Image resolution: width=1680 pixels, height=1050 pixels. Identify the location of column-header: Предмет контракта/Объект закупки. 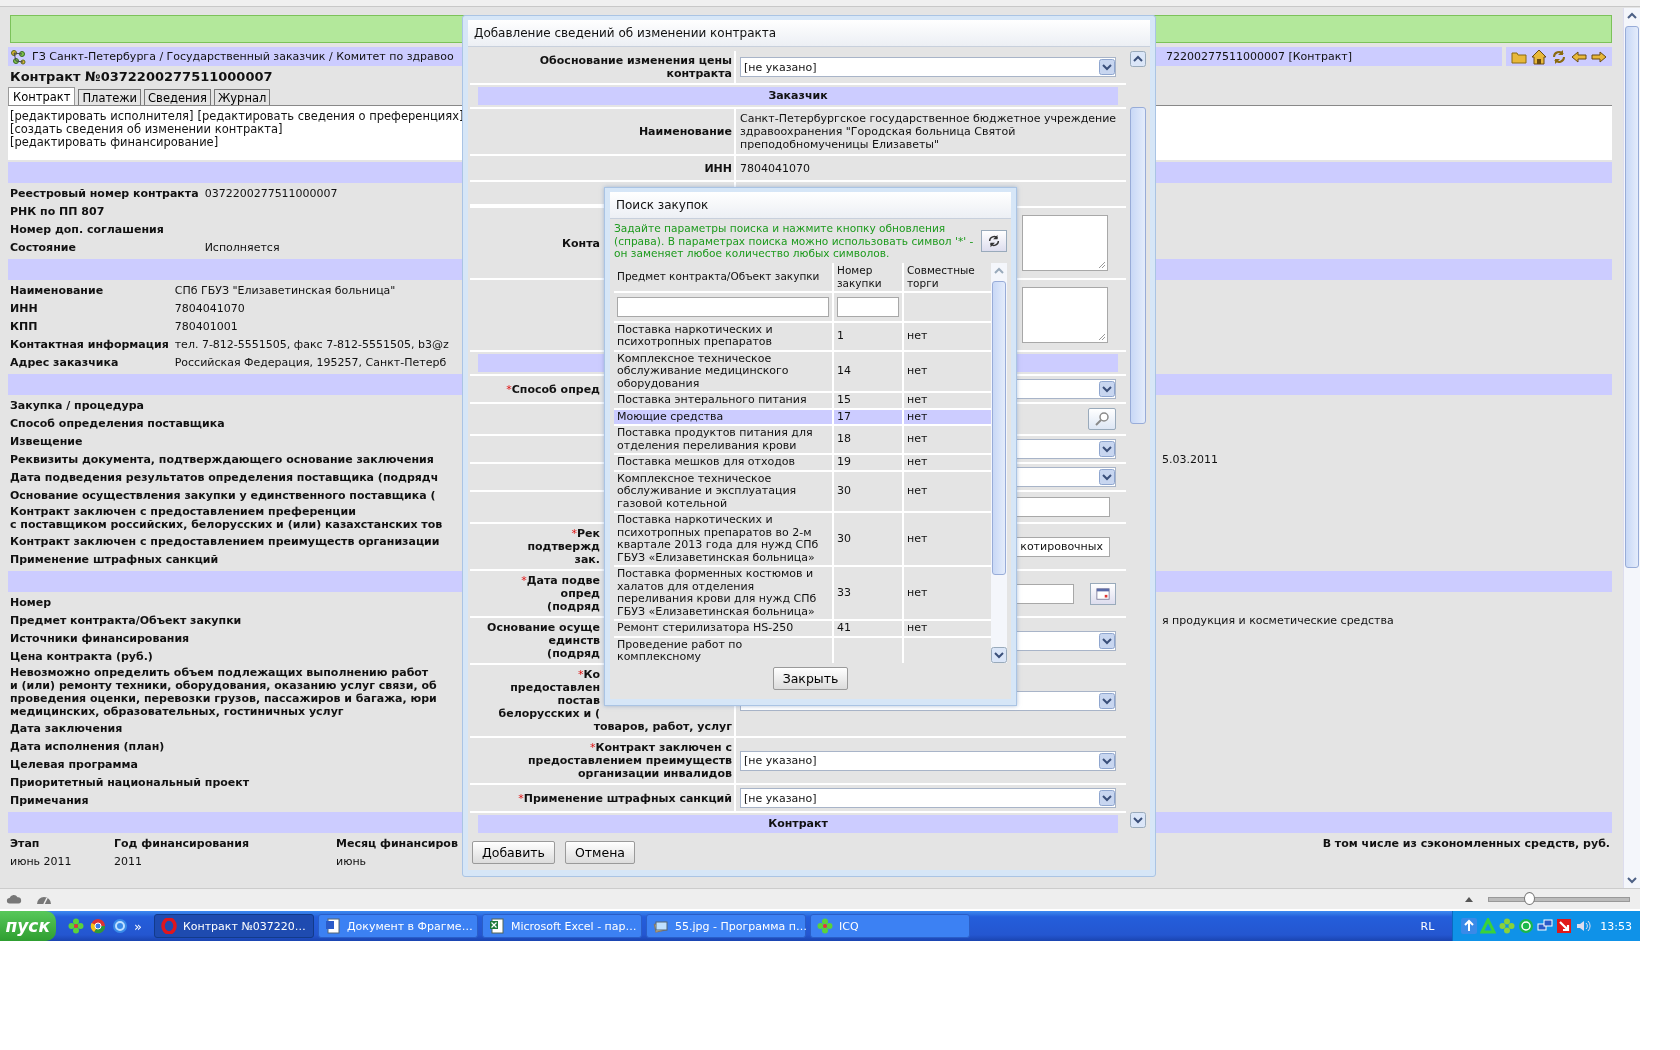
(723, 276).